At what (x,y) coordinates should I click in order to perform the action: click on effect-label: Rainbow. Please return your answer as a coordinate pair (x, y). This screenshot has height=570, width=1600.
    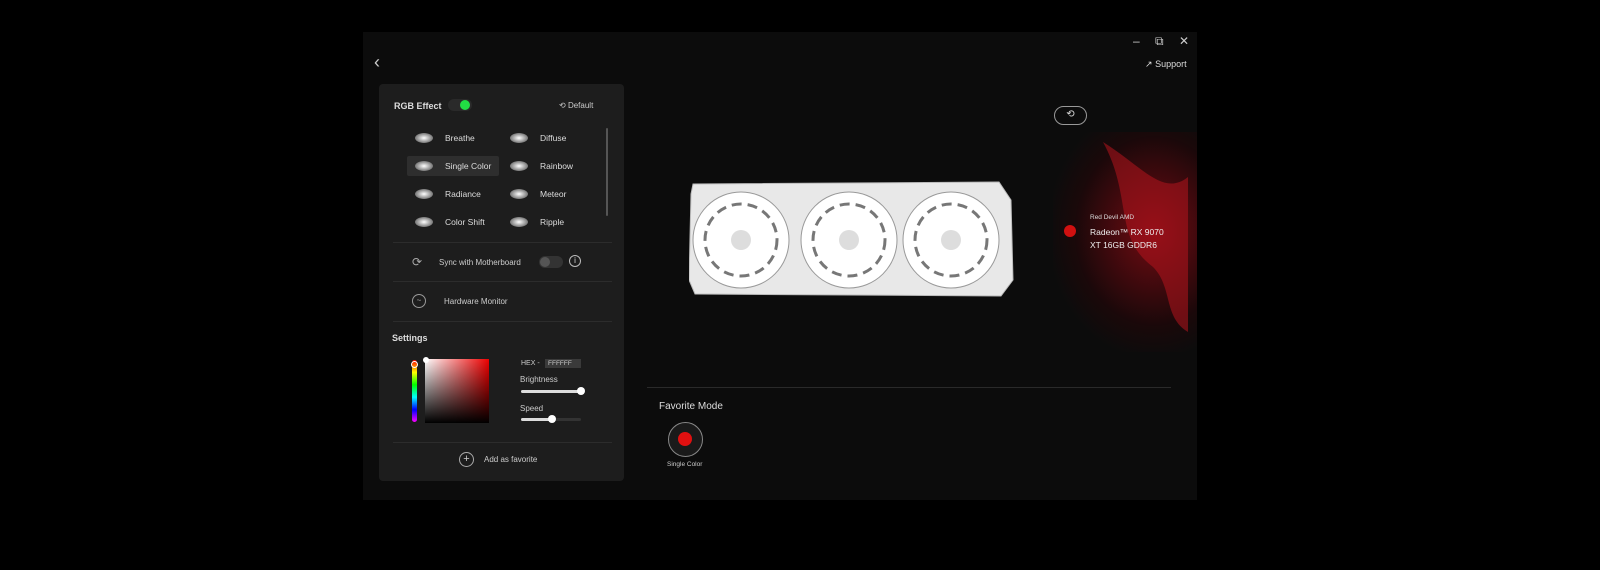
    Looking at the image, I should click on (557, 166).